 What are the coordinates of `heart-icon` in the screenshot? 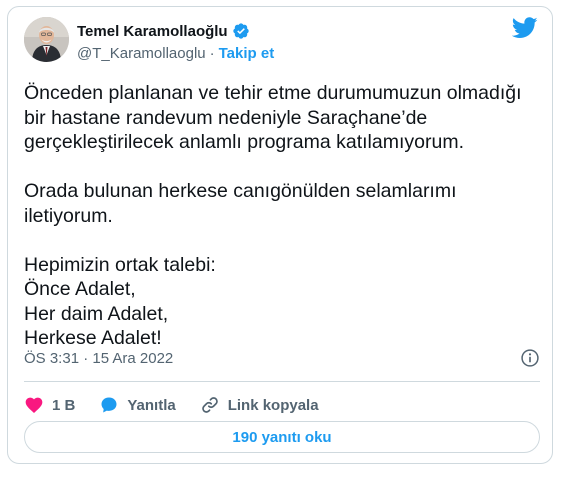 It's located at (34, 405).